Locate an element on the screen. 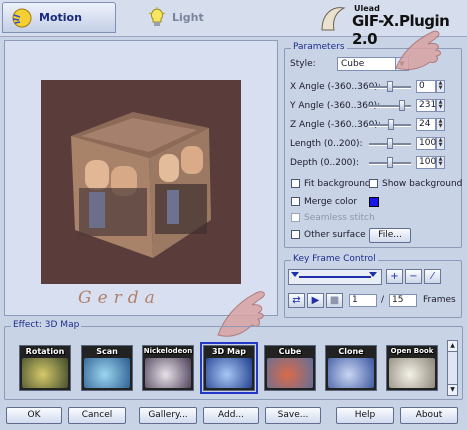 Image resolution: width=467 pixels, height=430 pixels. keyframe-end-marker is located at coordinates (373, 274).